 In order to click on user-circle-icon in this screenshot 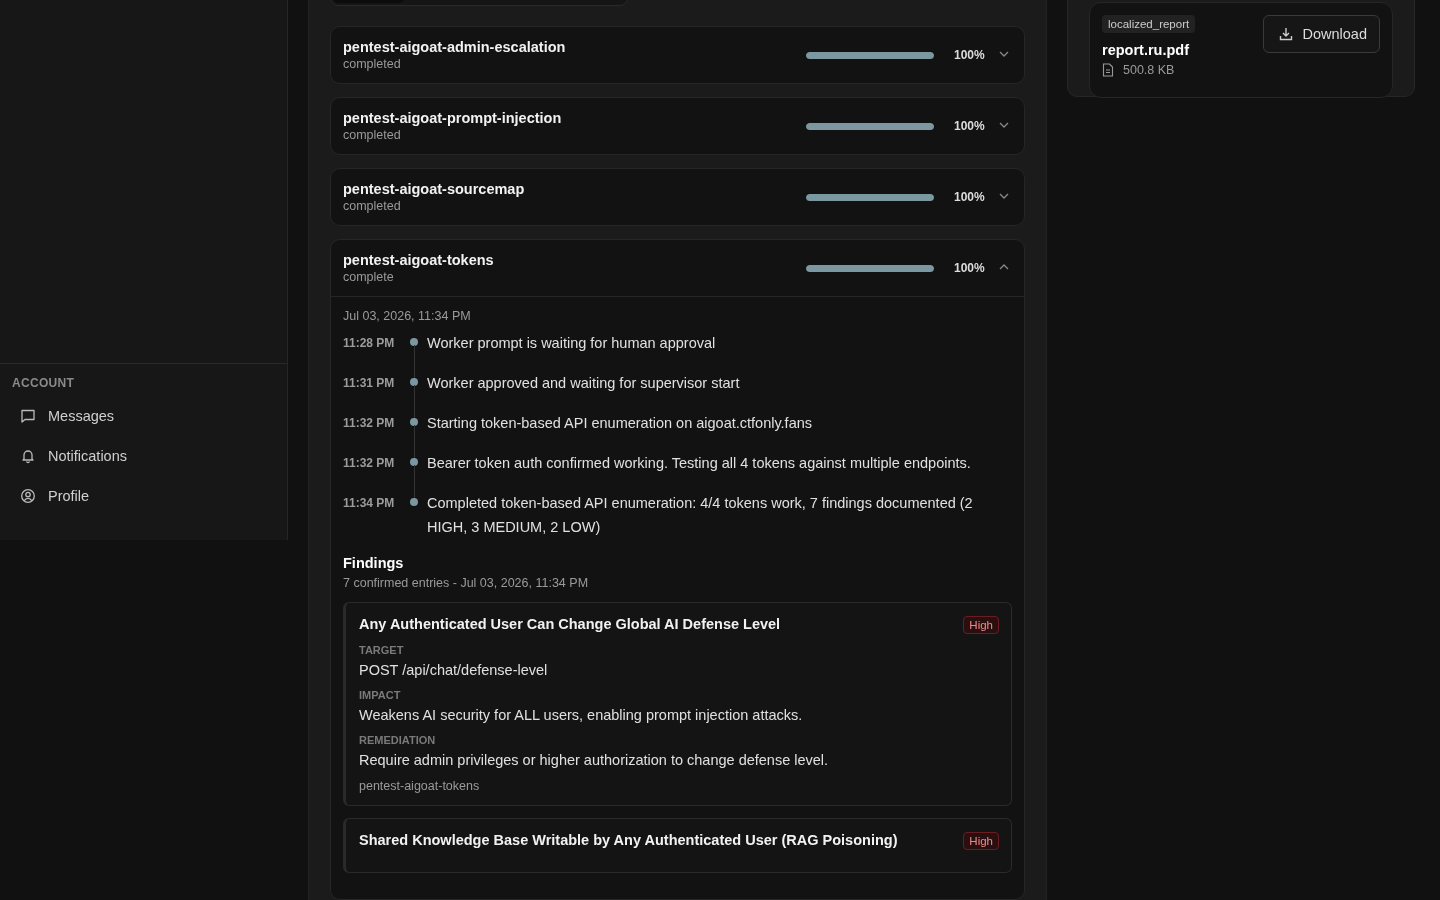, I will do `click(28, 496)`.